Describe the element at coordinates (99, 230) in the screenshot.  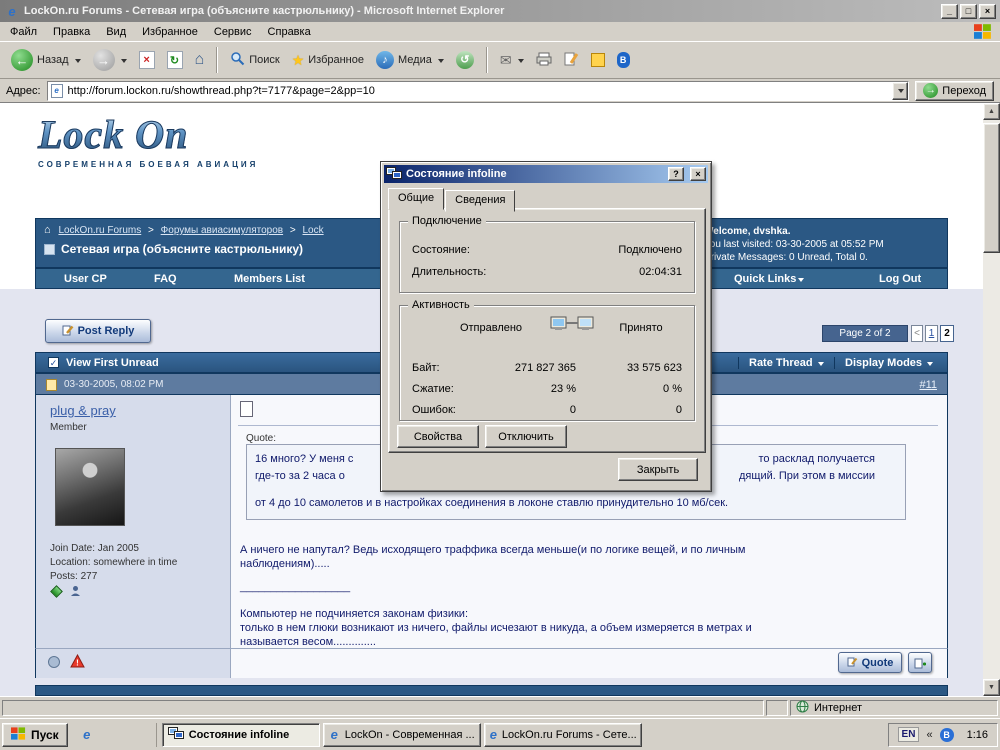
I see `breadcrumb-link-forums: LockOn.ru Forums` at that location.